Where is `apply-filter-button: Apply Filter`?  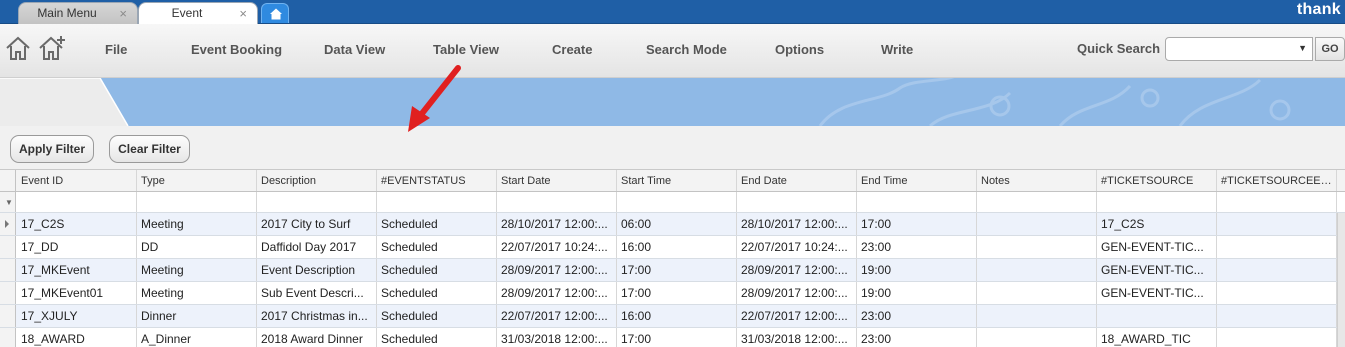
apply-filter-button: Apply Filter is located at coordinates (52, 149).